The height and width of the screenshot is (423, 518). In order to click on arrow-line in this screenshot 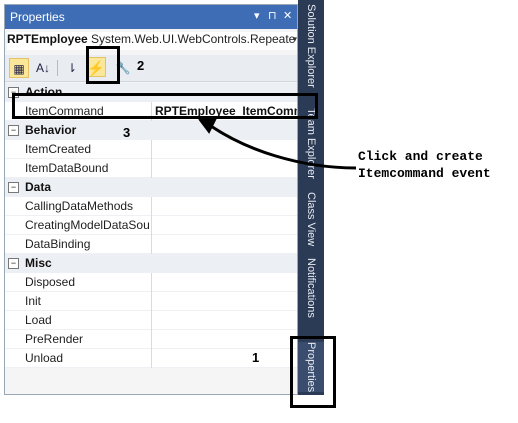, I will do `click(282, 146)`.